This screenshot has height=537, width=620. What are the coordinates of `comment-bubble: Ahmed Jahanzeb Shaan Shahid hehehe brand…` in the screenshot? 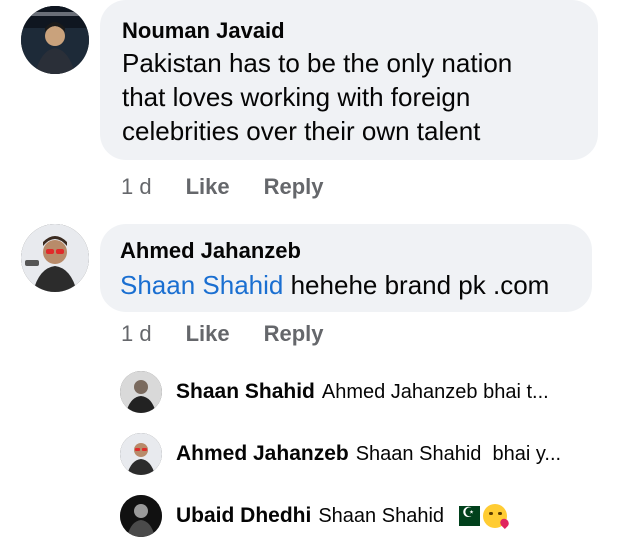 It's located at (346, 268).